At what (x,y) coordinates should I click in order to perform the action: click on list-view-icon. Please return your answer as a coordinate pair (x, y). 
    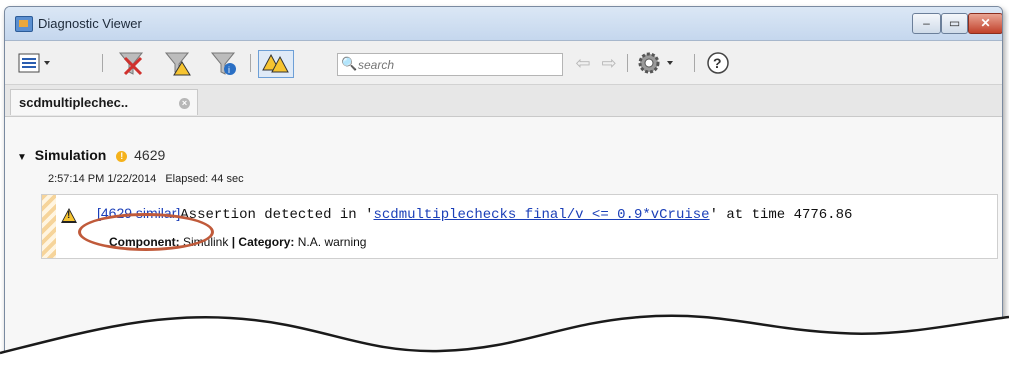
    Looking at the image, I should click on (34, 63).